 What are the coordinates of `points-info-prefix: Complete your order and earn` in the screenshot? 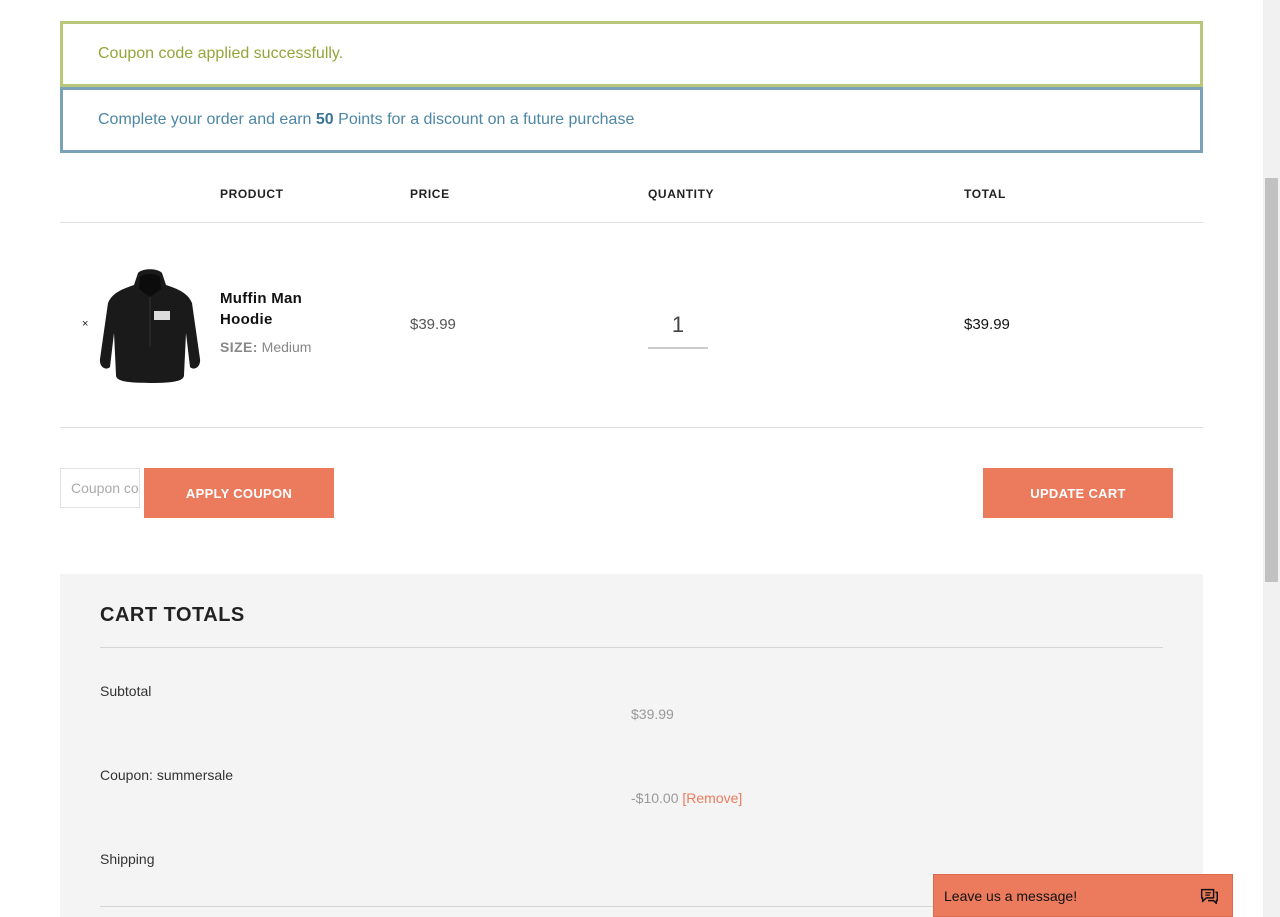 It's located at (205, 119).